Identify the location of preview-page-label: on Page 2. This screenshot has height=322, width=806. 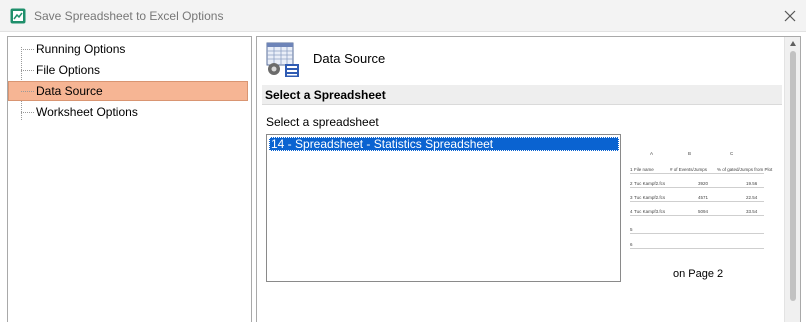
(698, 274).